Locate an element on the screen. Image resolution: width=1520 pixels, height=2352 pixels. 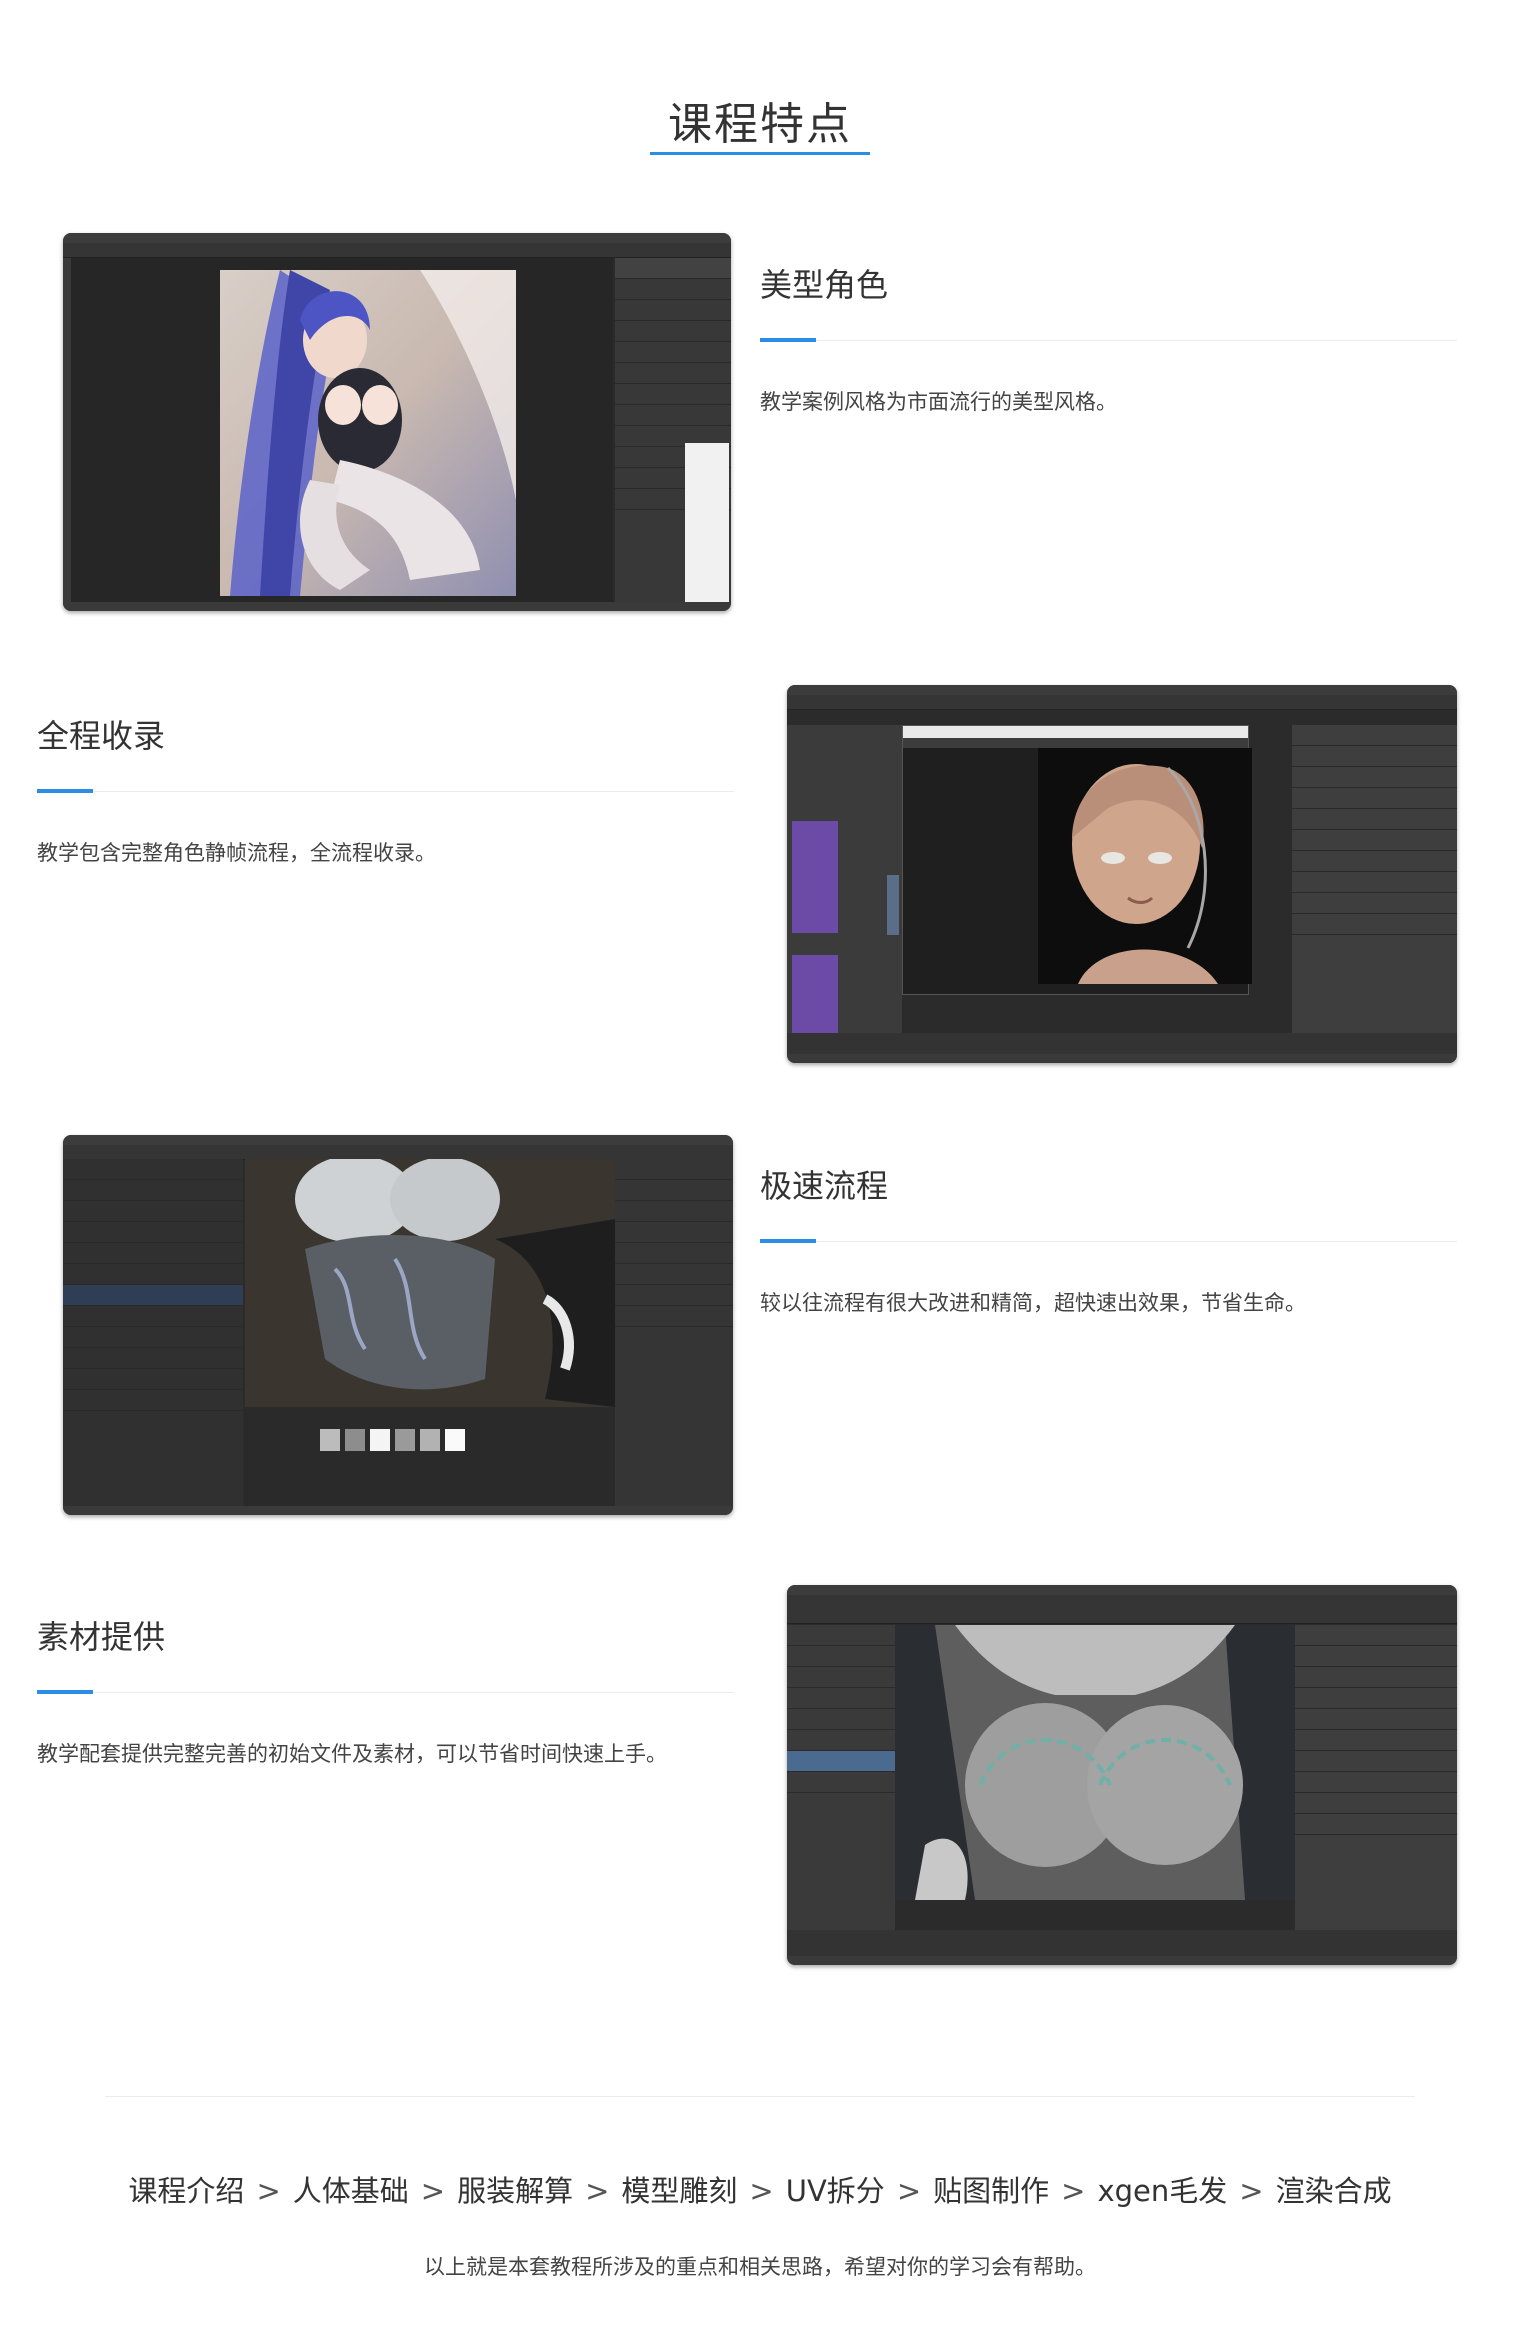
layer-stack-panel is located at coordinates (153, 1332).